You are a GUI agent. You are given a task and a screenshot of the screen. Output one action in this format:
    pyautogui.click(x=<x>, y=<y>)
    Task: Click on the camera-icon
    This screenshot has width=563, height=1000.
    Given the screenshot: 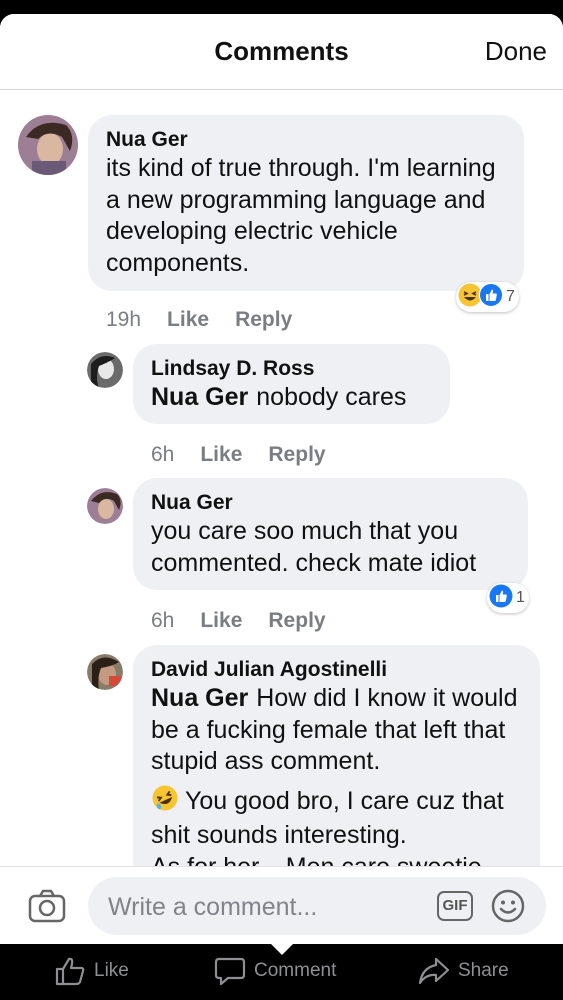 What is the action you would take?
    pyautogui.click(x=47, y=908)
    